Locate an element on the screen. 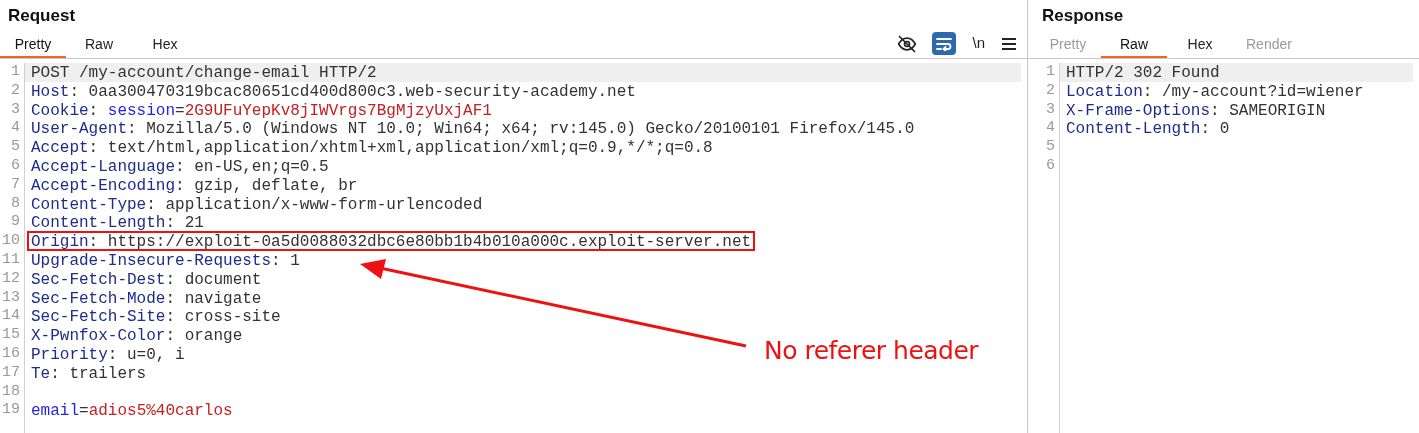  line-number: 10 is located at coordinates (11, 241).